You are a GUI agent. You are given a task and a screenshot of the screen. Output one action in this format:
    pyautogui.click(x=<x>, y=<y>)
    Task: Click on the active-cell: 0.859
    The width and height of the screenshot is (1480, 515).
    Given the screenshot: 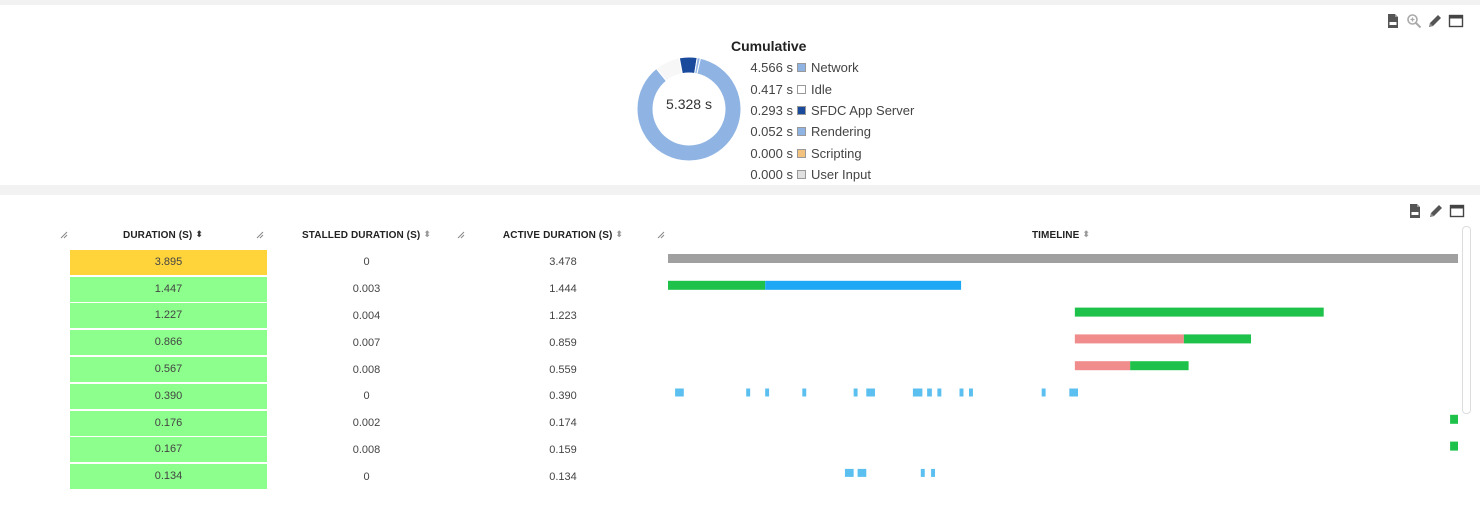 What is the action you would take?
    pyautogui.click(x=563, y=342)
    